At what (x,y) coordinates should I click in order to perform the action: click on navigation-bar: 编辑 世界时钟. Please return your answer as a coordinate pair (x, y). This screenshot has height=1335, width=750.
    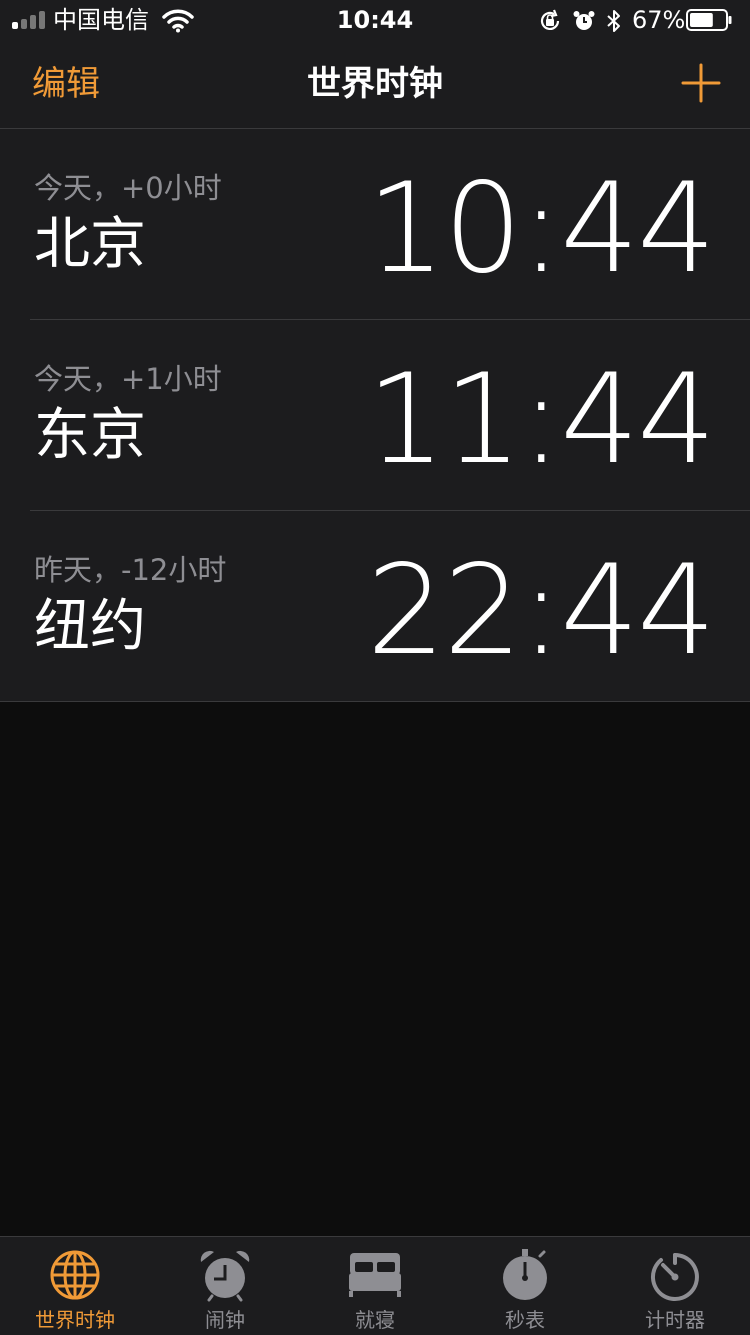
    Looking at the image, I should click on (375, 84).